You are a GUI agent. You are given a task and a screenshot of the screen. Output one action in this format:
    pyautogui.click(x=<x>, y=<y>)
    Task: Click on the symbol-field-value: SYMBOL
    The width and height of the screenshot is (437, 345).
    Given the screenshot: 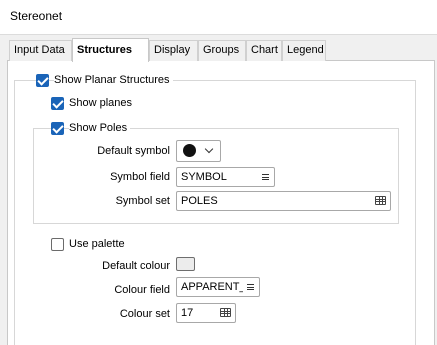 What is the action you would take?
    pyautogui.click(x=204, y=177)
    